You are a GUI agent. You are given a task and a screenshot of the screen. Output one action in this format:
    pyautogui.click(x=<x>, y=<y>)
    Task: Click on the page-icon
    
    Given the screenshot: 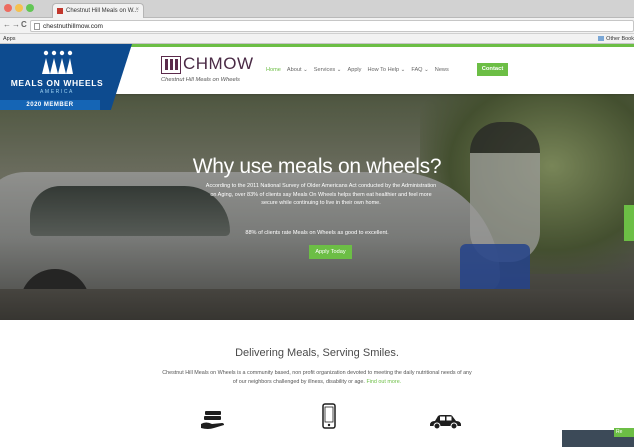 What is the action you would take?
    pyautogui.click(x=37, y=26)
    